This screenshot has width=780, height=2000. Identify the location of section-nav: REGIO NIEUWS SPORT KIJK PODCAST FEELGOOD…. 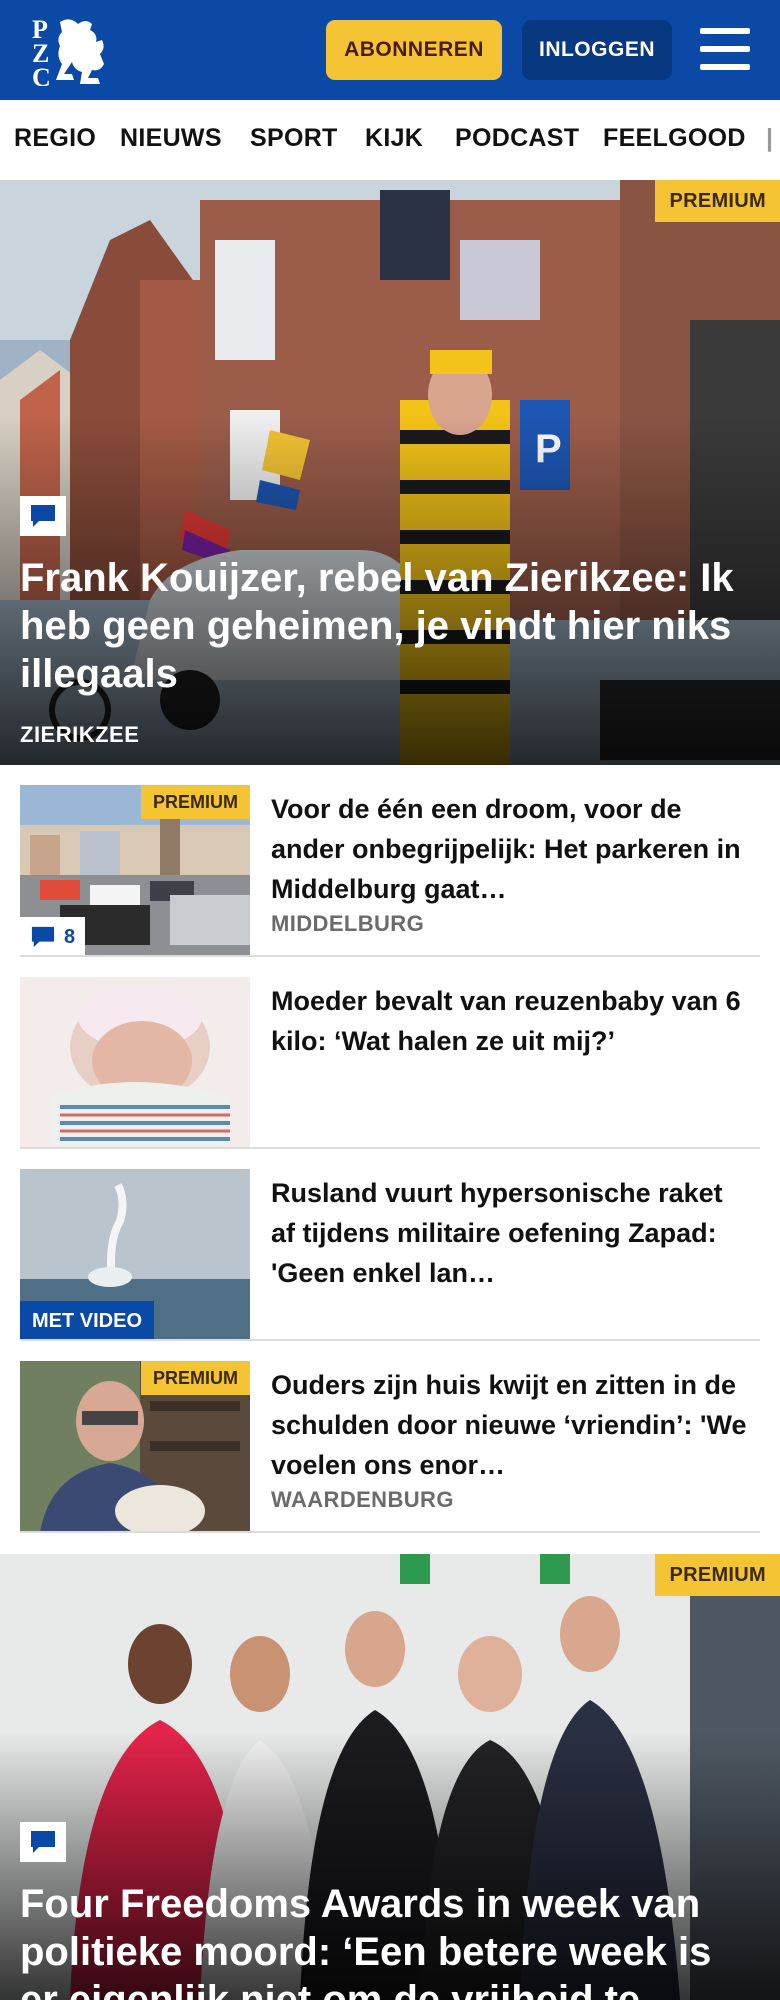
(390, 140).